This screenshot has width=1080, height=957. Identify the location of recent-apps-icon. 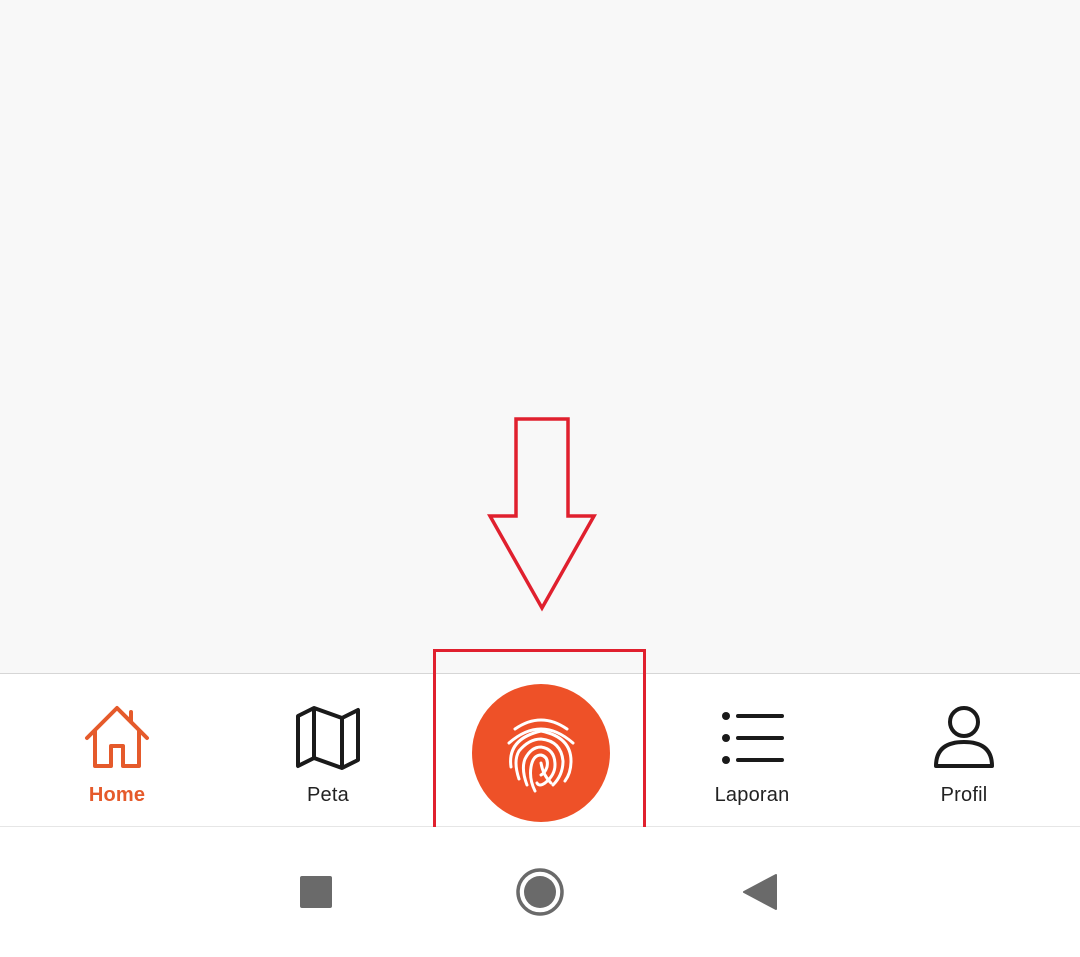
(316, 892).